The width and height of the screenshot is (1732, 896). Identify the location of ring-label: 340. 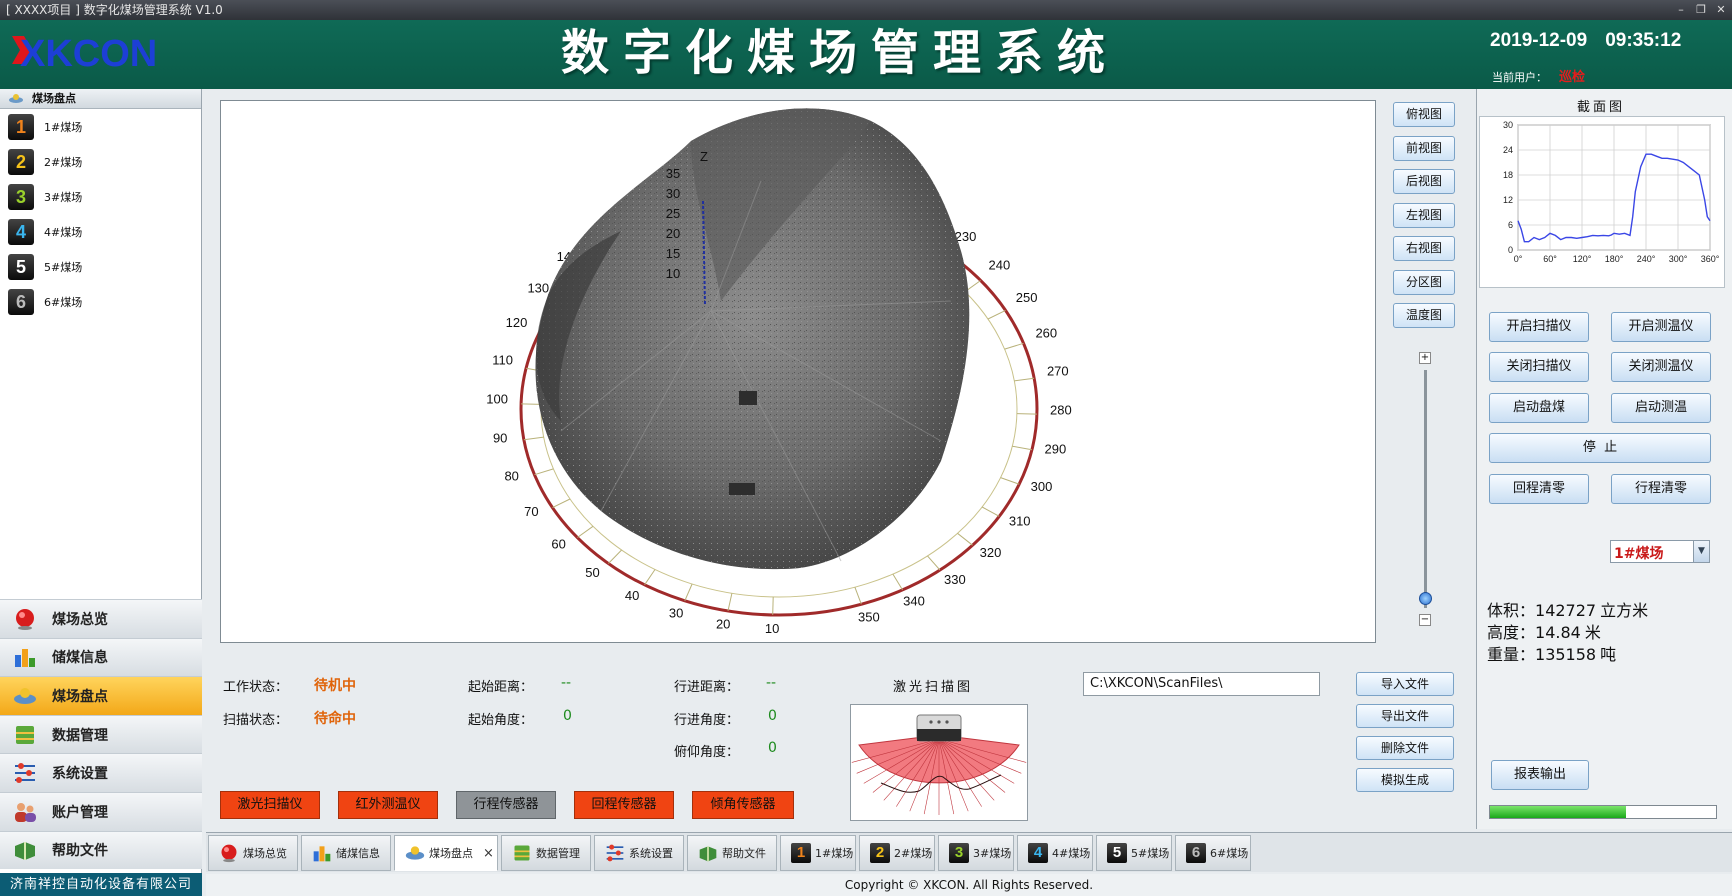
(914, 601).